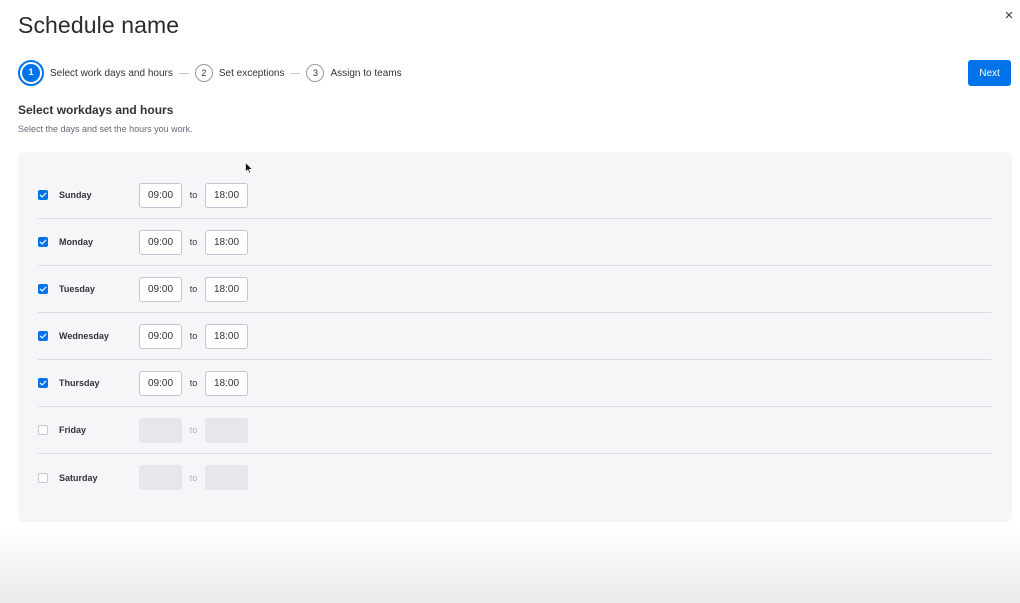 The width and height of the screenshot is (1020, 603). I want to click on step-2: 2 Set exceptions, so click(239, 73).